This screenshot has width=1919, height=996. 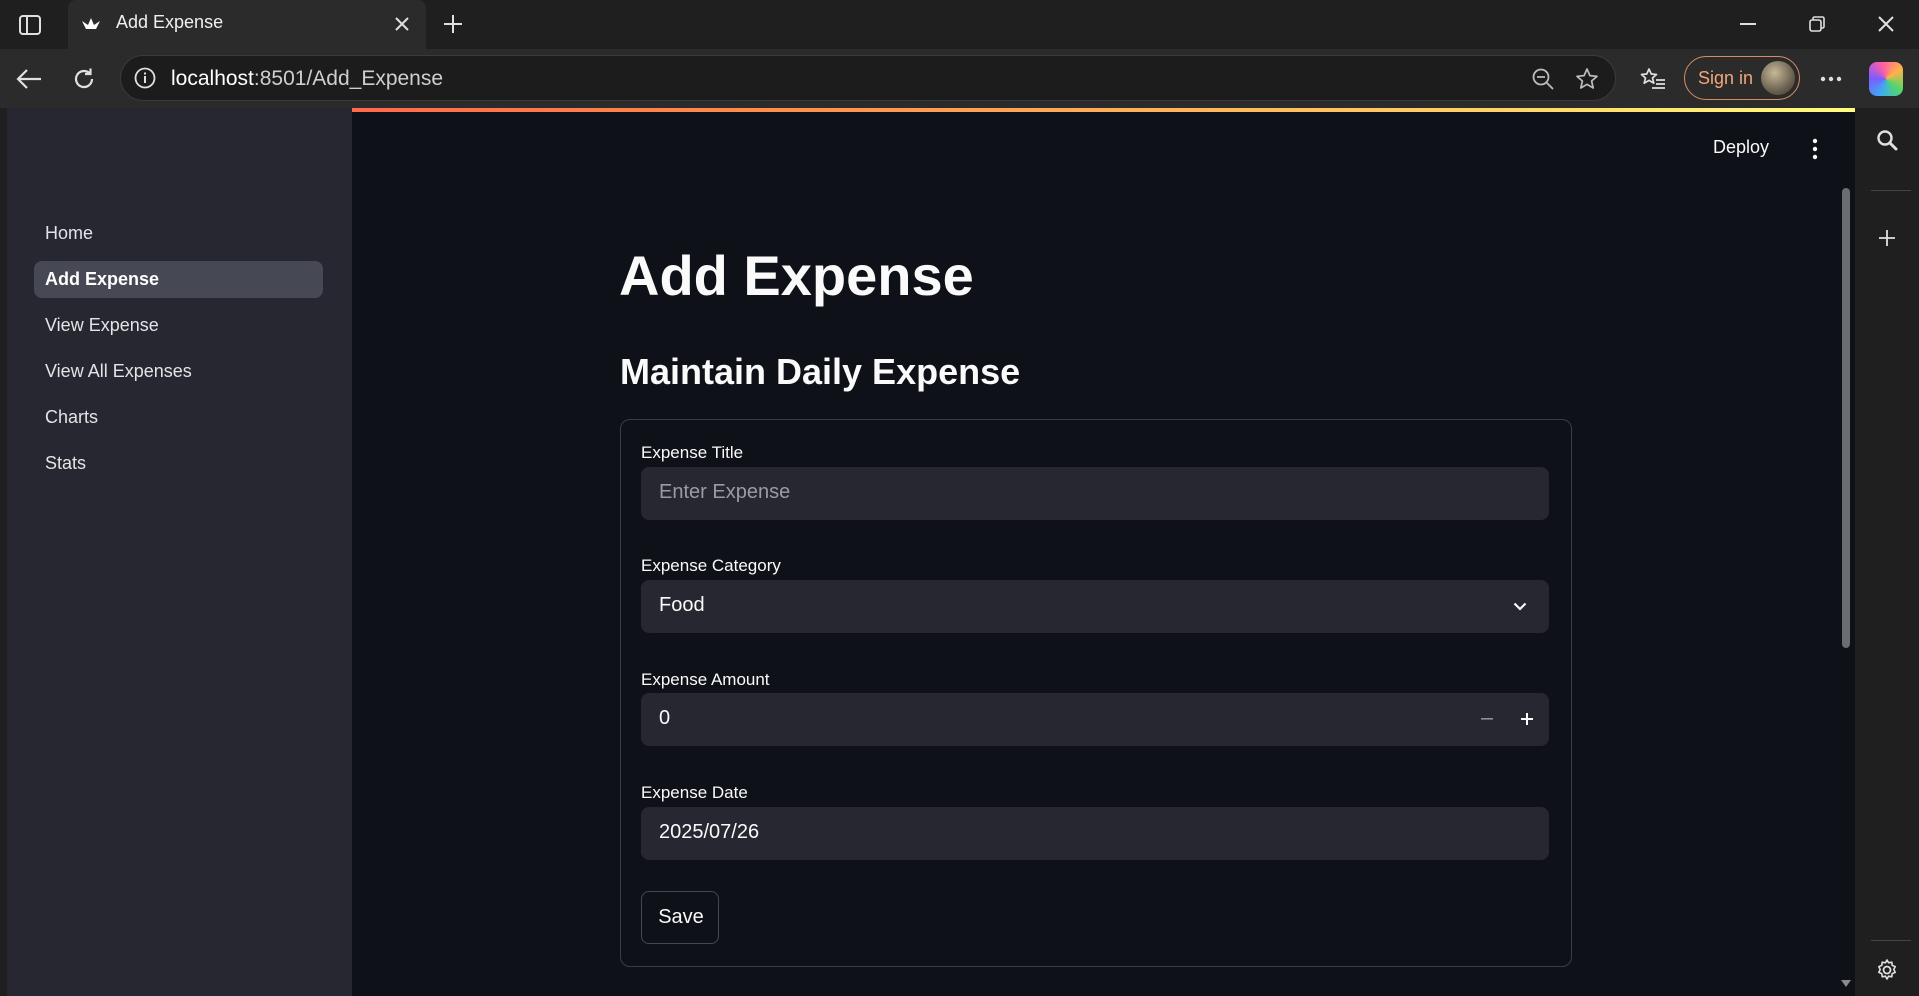 I want to click on avatar, so click(x=1778, y=78).